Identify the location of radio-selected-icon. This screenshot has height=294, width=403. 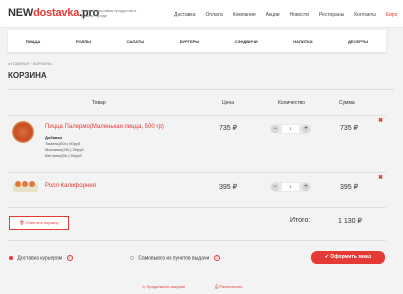
(11, 258).